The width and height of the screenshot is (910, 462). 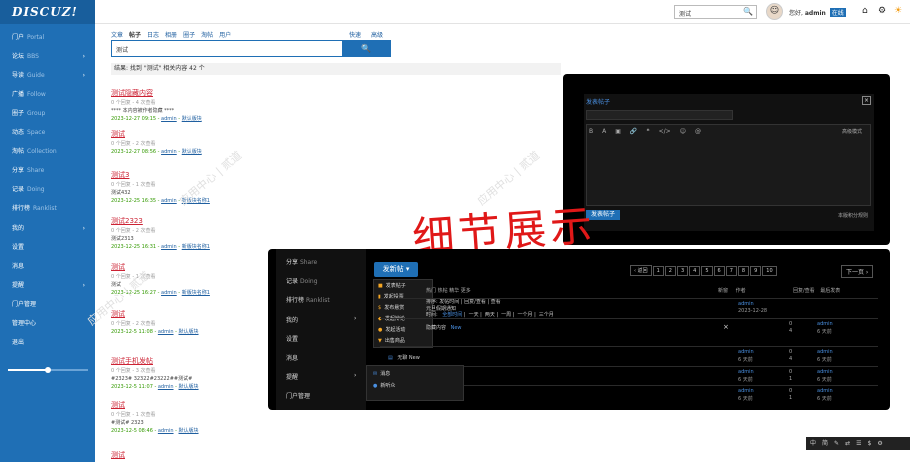 What do you see at coordinates (355, 35) in the screenshot?
I see `quick-search-link: 快速` at bounding box center [355, 35].